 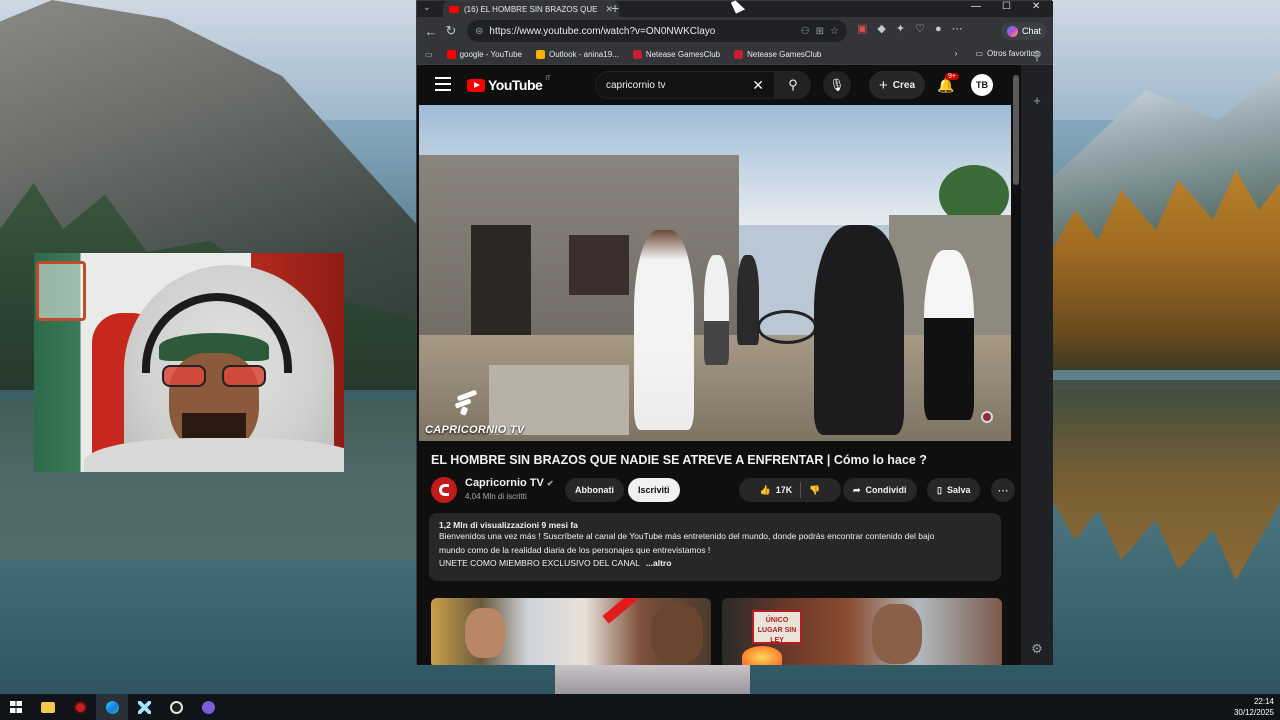 What do you see at coordinates (550, 483) in the screenshot?
I see `verified-check-icon: ✔` at bounding box center [550, 483].